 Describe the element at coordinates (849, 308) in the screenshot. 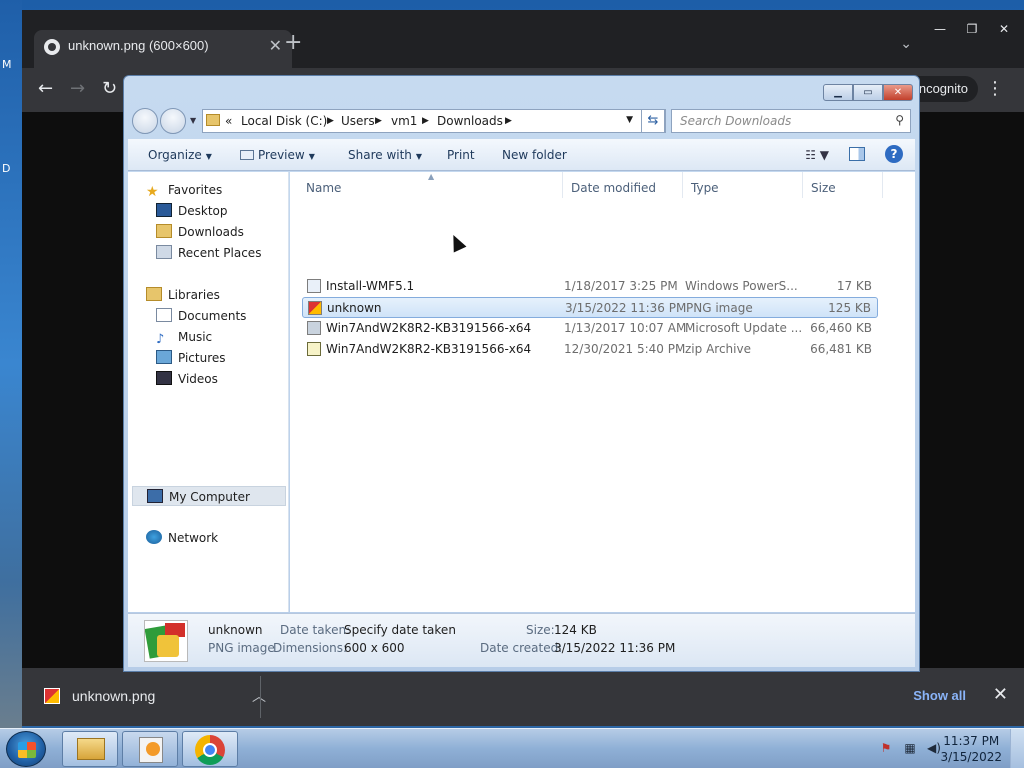

I see `file-size: 125 KB` at that location.